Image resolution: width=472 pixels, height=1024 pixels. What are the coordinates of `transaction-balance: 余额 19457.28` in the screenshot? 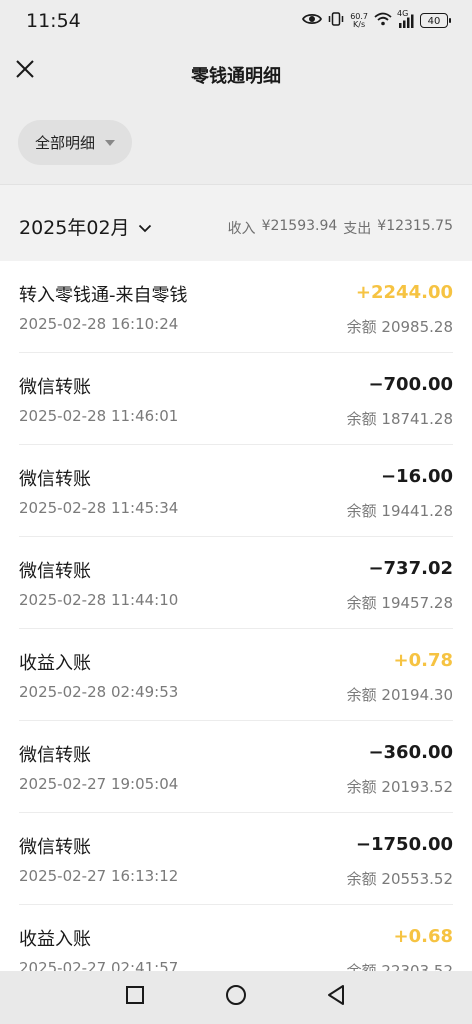 It's located at (399, 603).